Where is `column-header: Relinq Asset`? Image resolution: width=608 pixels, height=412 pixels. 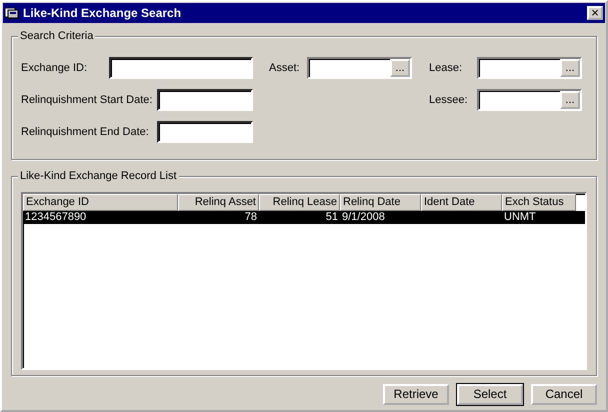
column-header: Relinq Asset is located at coordinates (218, 202).